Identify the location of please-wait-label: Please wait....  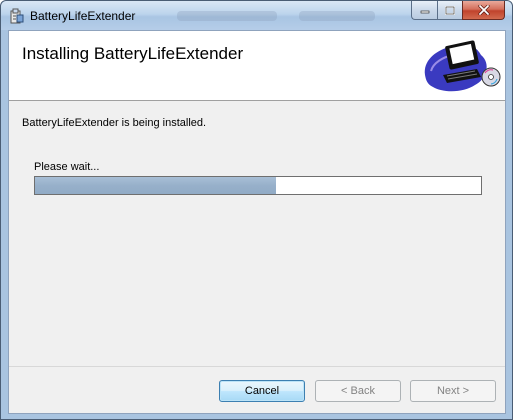
(67, 167).